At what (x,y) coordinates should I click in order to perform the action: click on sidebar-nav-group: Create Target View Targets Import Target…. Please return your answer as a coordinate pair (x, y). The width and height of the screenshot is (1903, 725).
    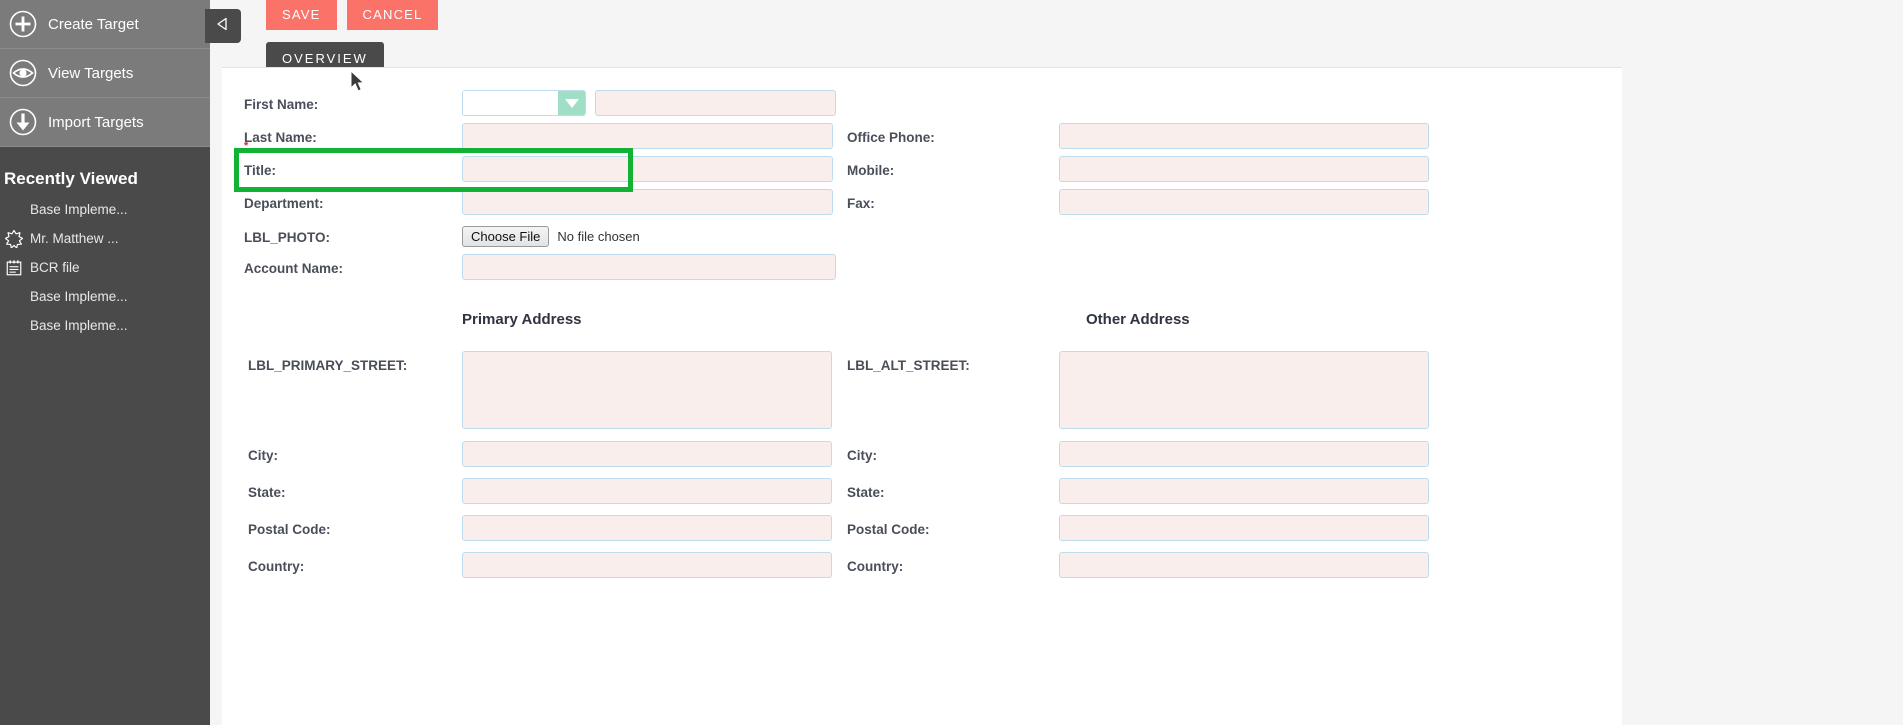
    Looking at the image, I should click on (105, 73).